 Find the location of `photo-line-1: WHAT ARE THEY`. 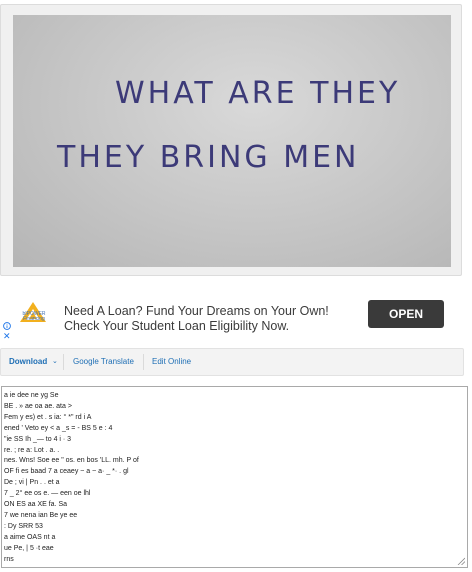

photo-line-1: WHAT ARE THEY is located at coordinates (257, 93).